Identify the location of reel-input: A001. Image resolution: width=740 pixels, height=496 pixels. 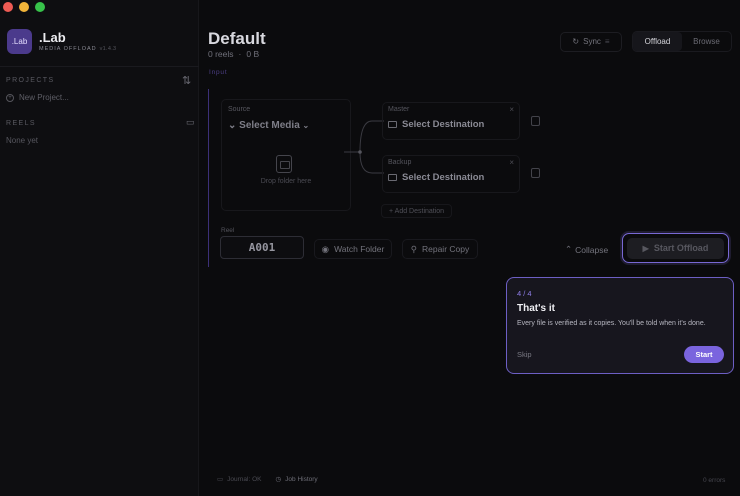
(262, 247).